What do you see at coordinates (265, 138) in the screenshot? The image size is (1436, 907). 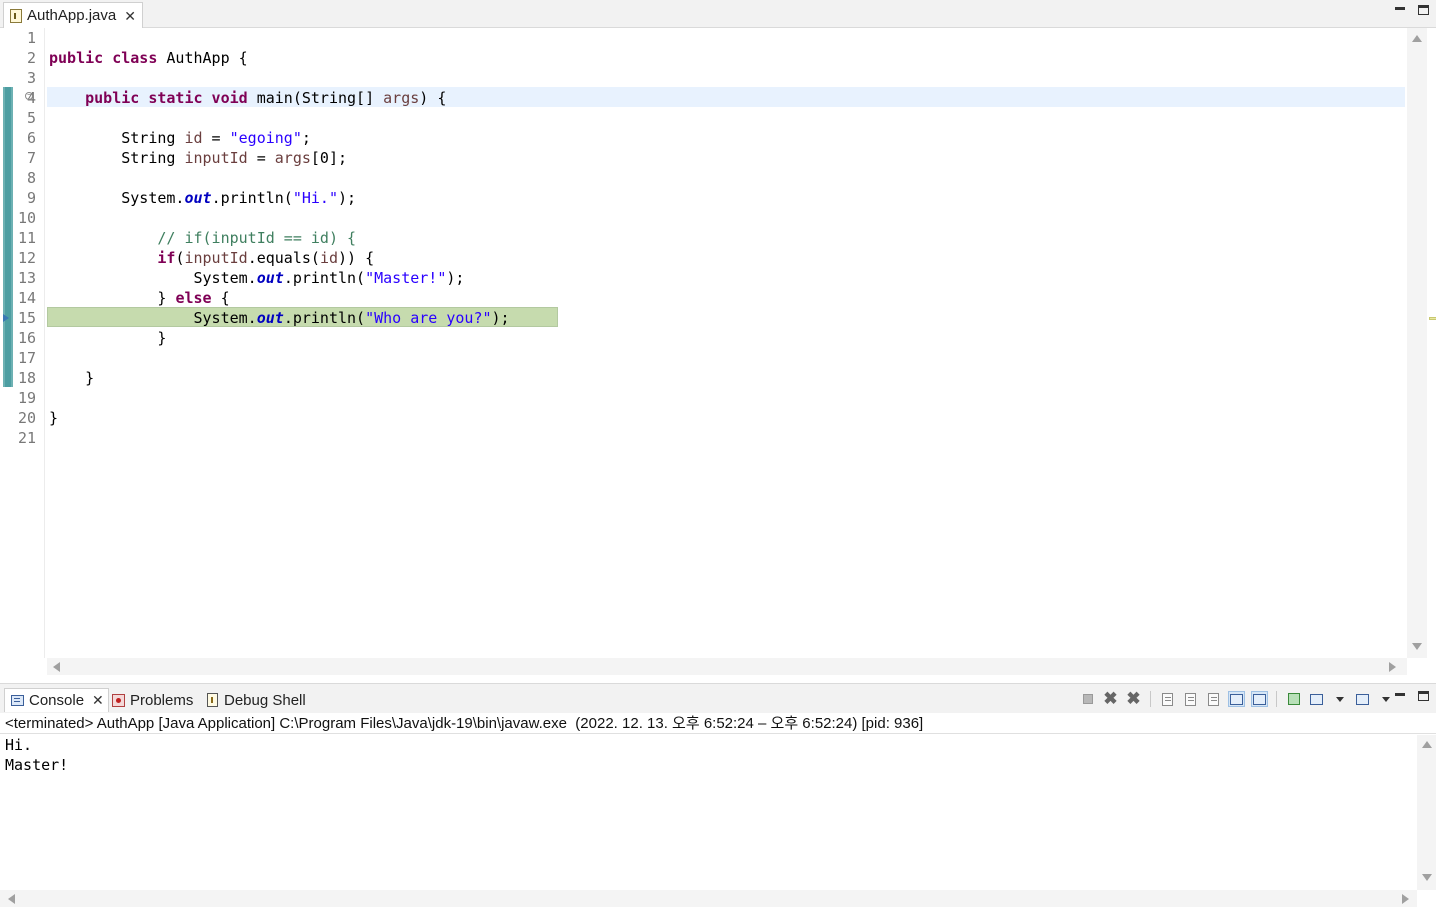 I see `code-token: "egoing"` at bounding box center [265, 138].